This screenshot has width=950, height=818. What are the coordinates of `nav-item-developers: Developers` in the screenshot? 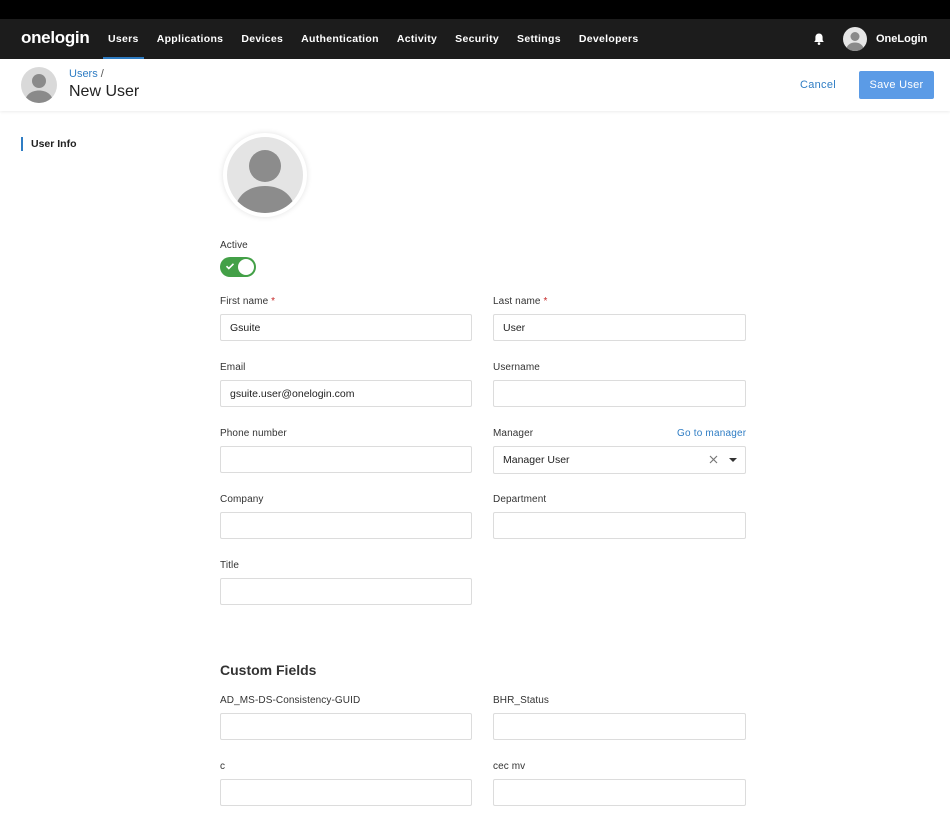 It's located at (609, 39).